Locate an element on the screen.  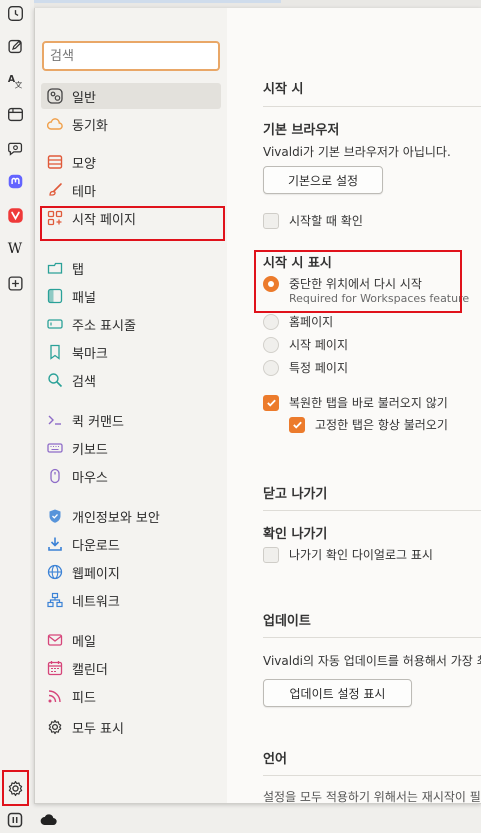
panel-icon is located at coordinates (55, 296).